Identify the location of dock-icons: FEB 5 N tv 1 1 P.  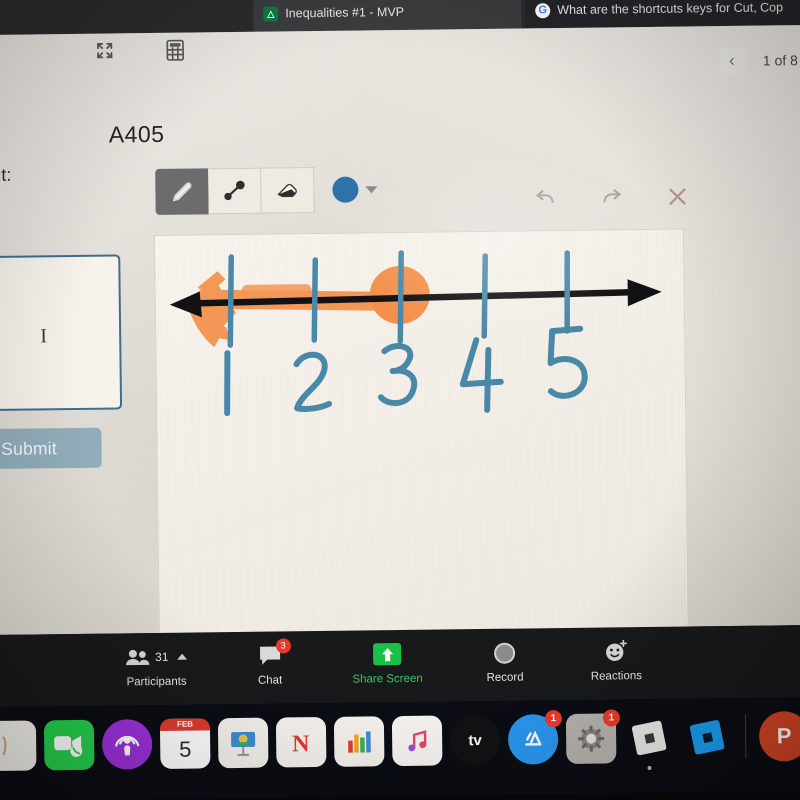
(400, 741).